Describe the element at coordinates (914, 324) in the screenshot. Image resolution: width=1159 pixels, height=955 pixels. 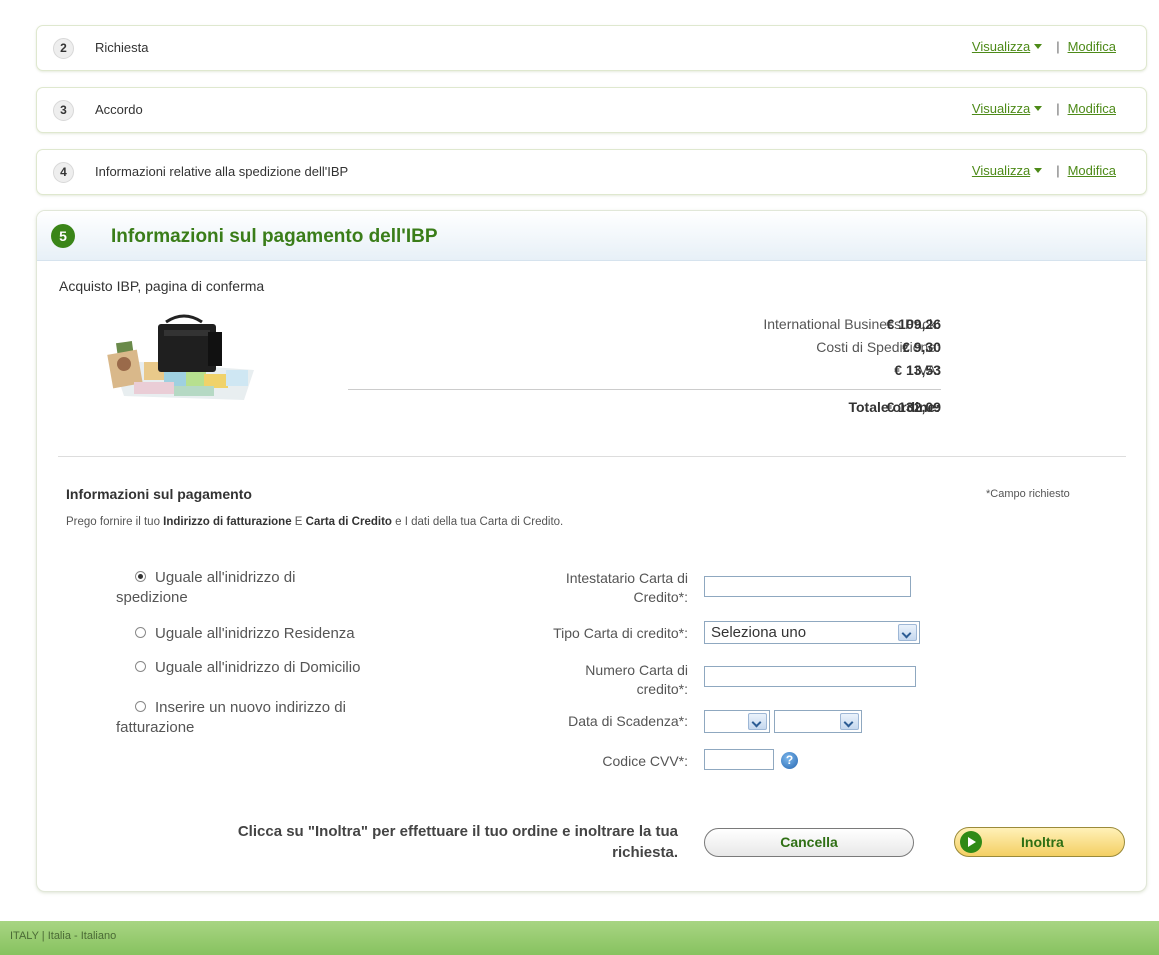
I see `summary-value: € 109,26` at that location.